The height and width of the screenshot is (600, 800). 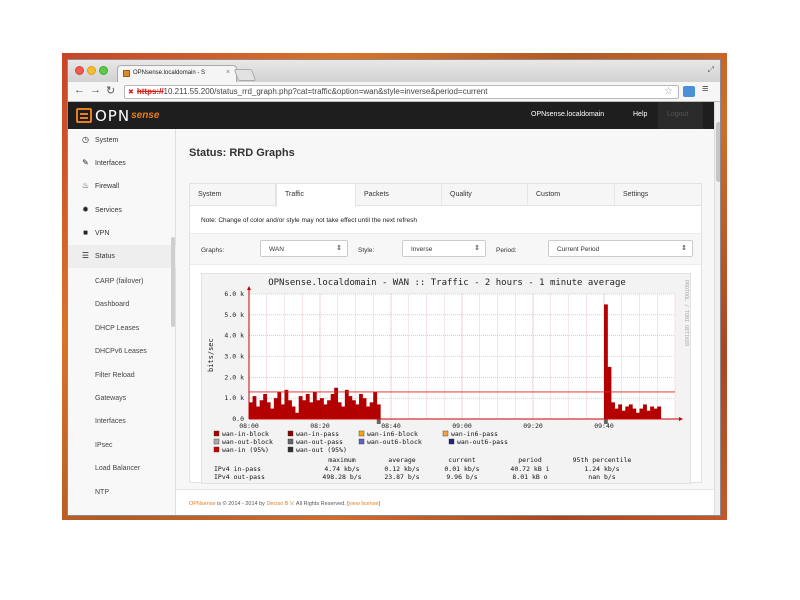 I want to click on sidebar-subitem-load-balancer: Load Balancer, so click(x=122, y=468).